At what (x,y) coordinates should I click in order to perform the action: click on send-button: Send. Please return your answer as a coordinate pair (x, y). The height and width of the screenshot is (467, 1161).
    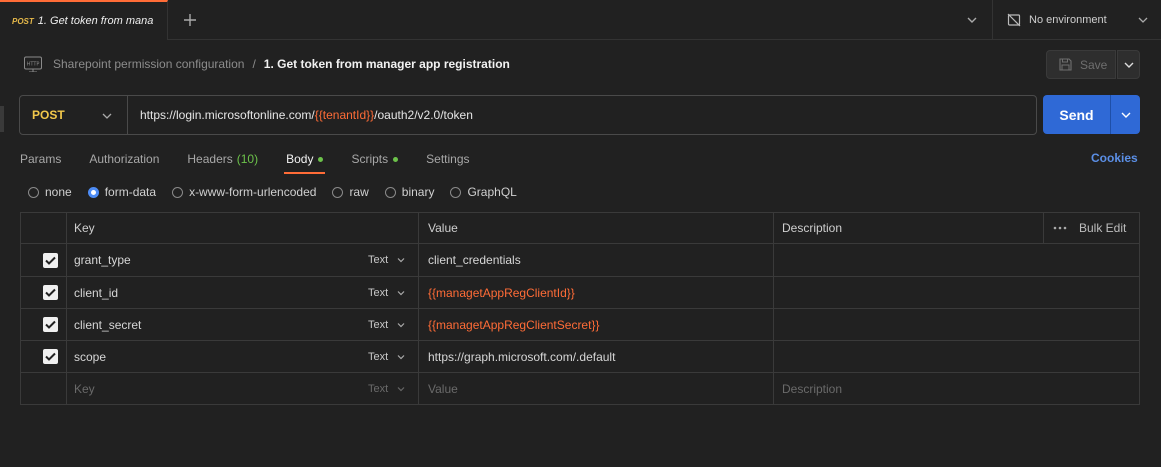
    Looking at the image, I should click on (1076, 114).